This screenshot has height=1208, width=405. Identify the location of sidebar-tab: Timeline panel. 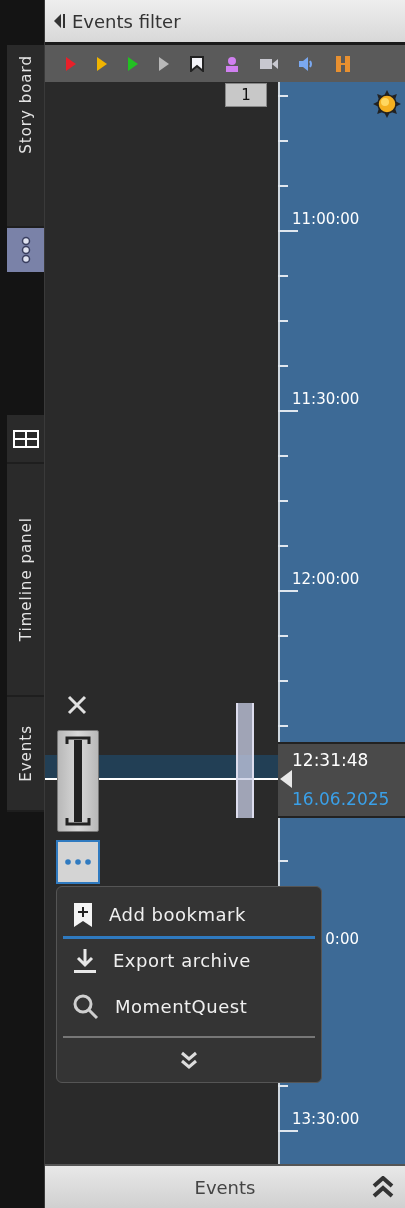
(25, 580).